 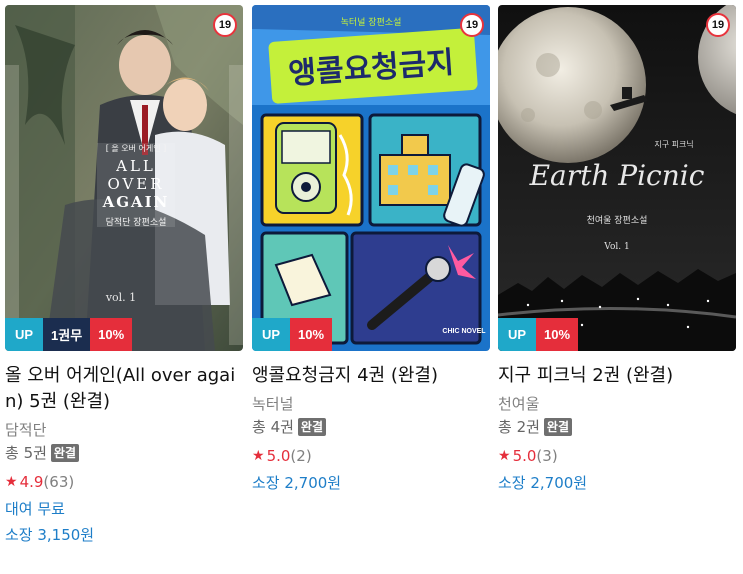 I want to click on rent-price: 대여 무료, so click(x=35, y=509).